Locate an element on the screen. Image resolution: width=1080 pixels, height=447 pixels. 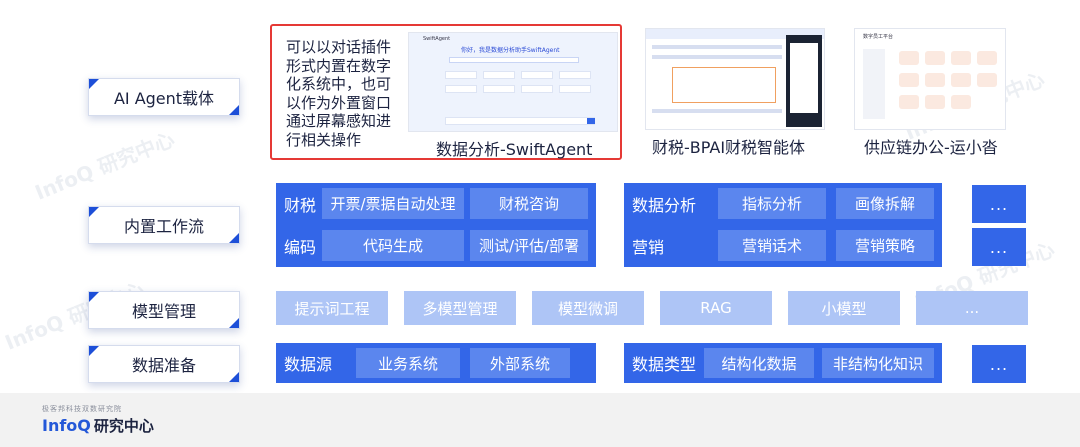
data-panel-right: 数据类型 结构化数据 非结构化知识 is located at coordinates (783, 363).